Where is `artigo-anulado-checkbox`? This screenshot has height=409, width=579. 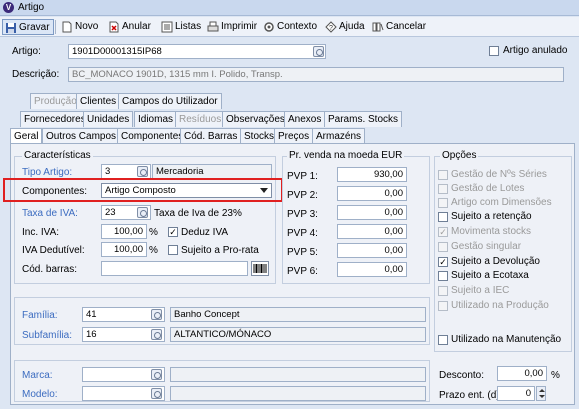
artigo-anulado-checkbox is located at coordinates (494, 51).